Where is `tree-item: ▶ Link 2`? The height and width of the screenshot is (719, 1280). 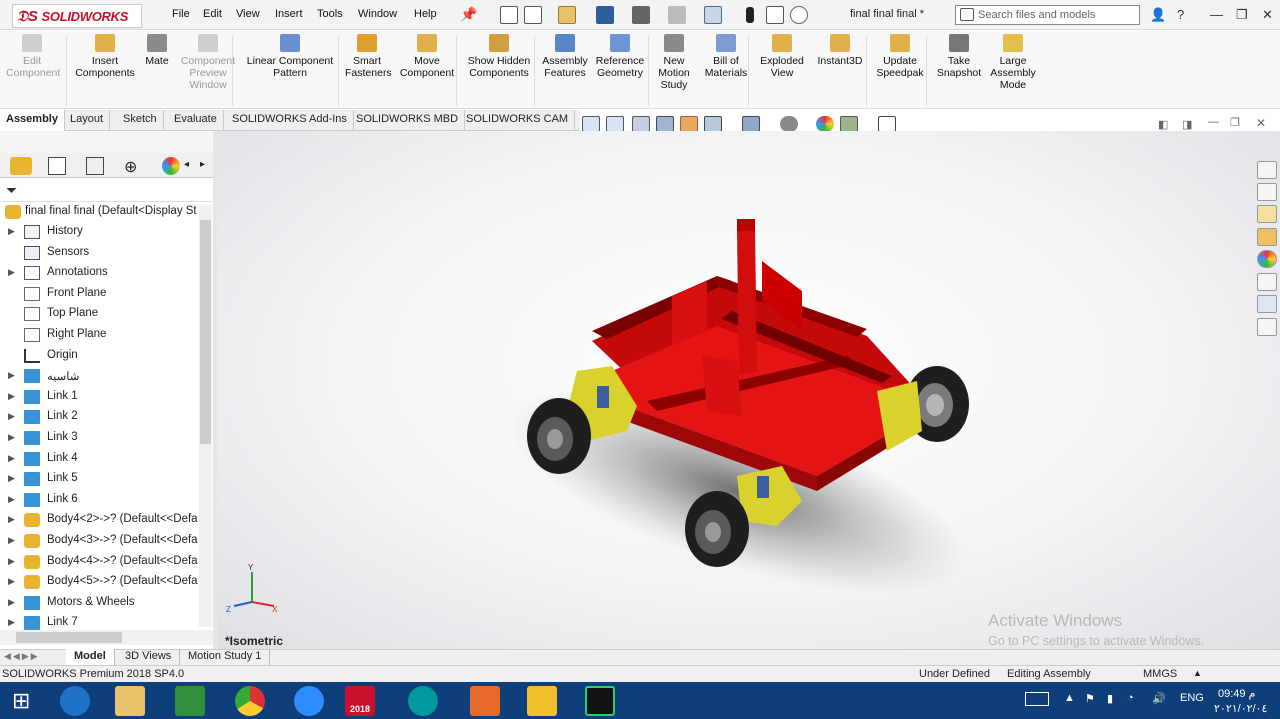
tree-item: ▶ Link 2 is located at coordinates (99, 417).